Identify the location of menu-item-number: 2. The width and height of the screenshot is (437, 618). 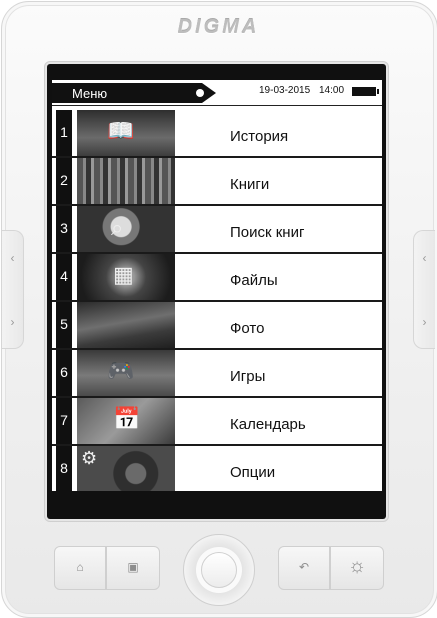
(64, 181).